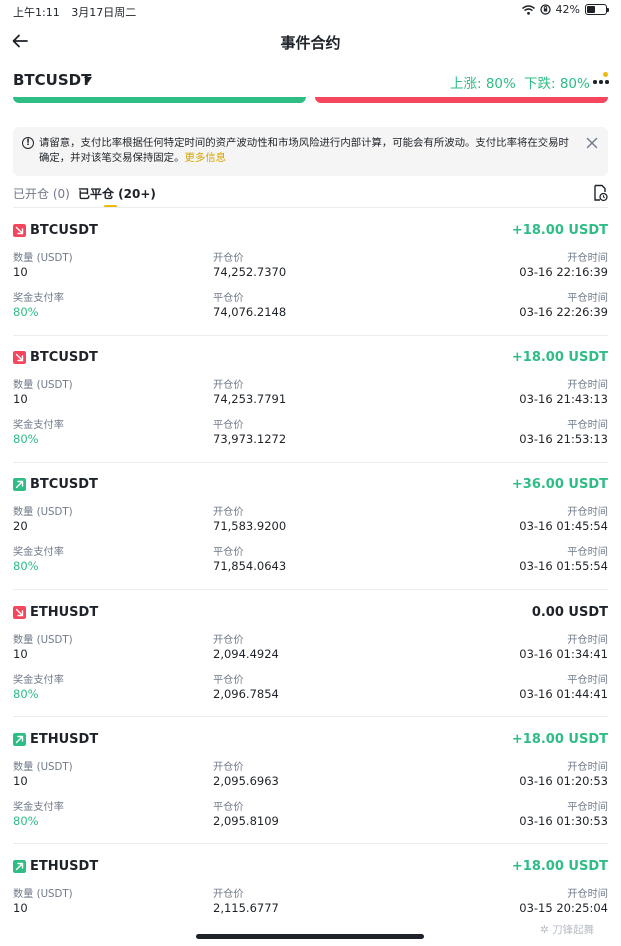 The width and height of the screenshot is (621, 946). What do you see at coordinates (117, 193) in the screenshot?
I see `tab-closed-positions: 已平仓 (20+)` at bounding box center [117, 193].